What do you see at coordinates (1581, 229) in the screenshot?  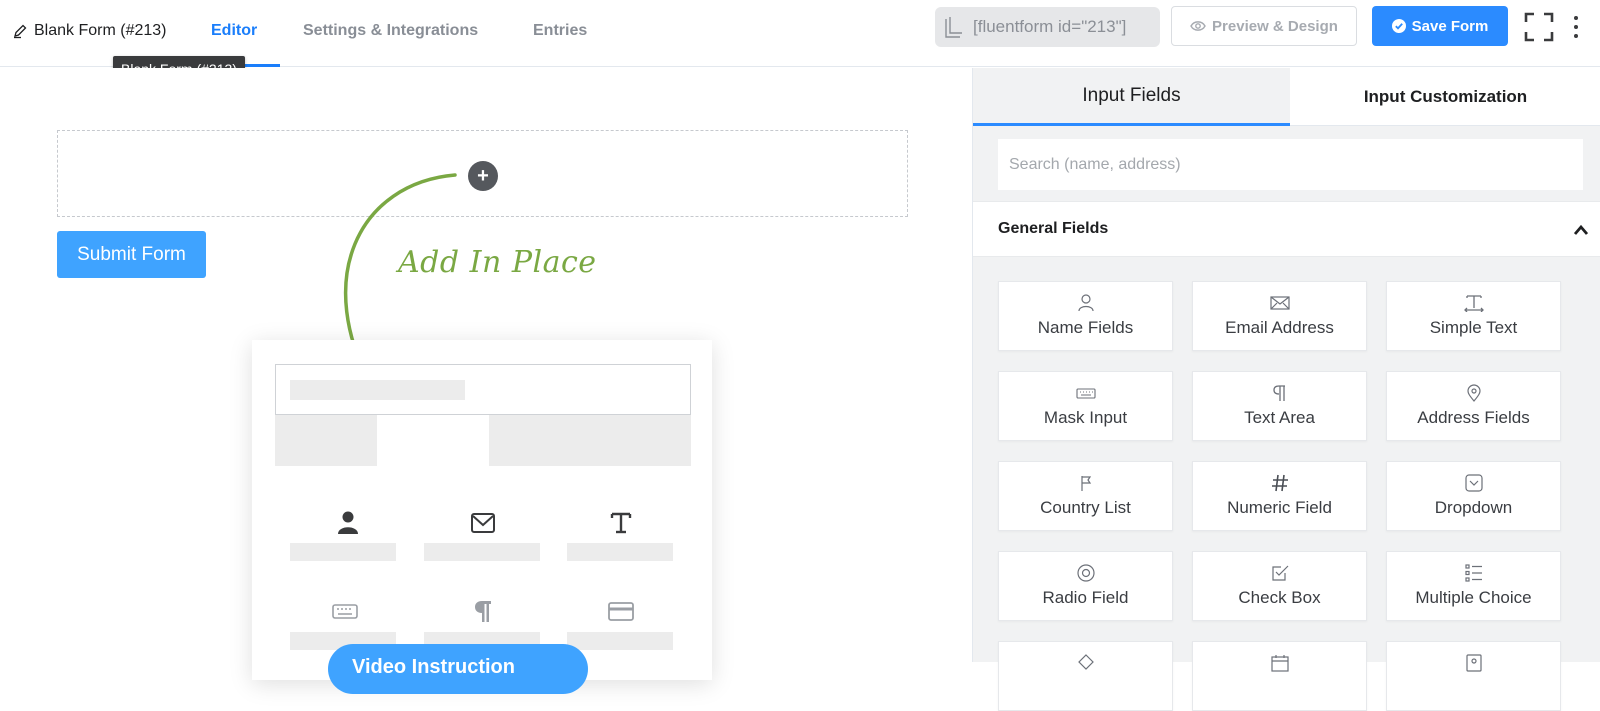 I see `chevron-up-icon` at bounding box center [1581, 229].